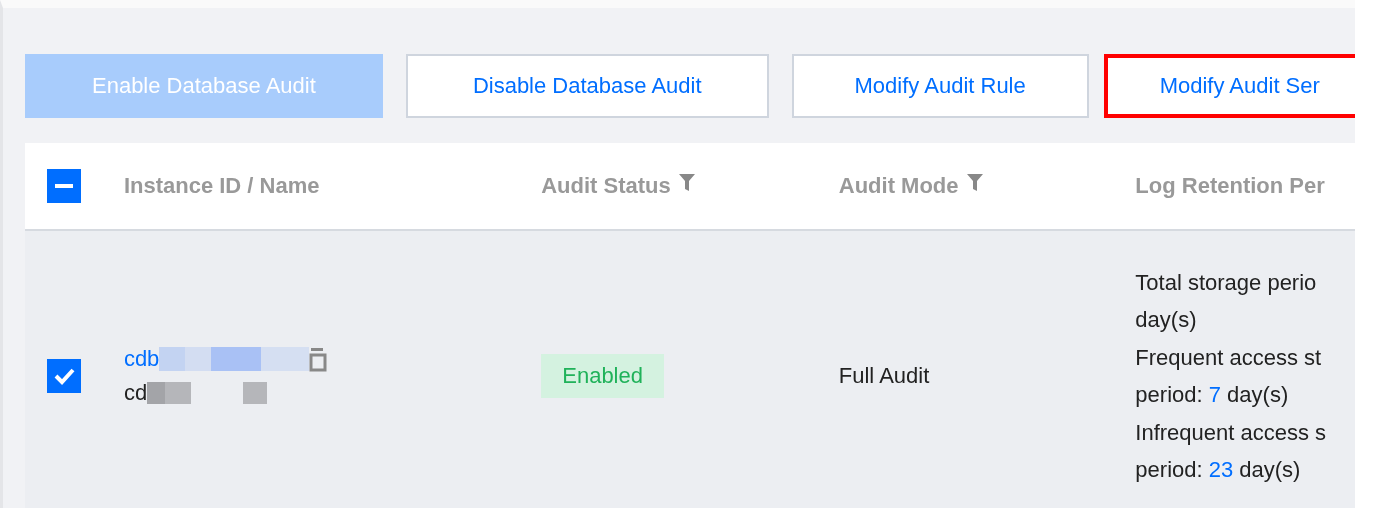  Describe the element at coordinates (64, 376) in the screenshot. I see `row-checkbox` at that location.